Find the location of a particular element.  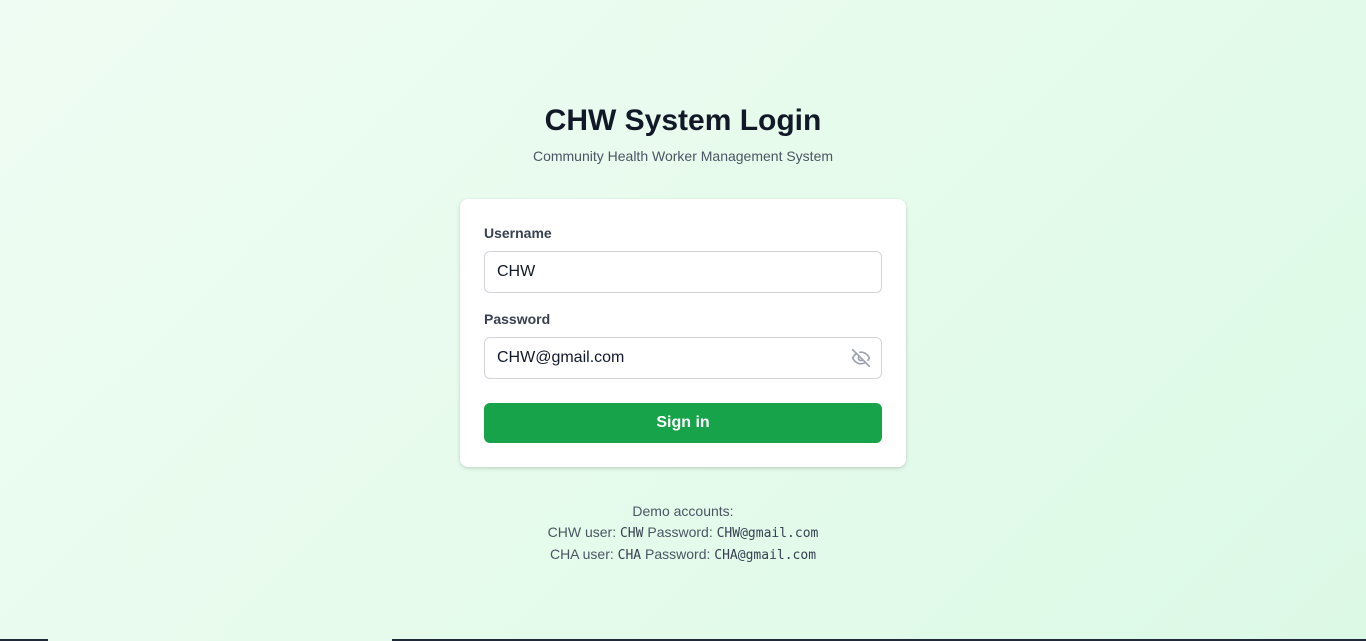

sign-in-button: Sign in is located at coordinates (683, 423).